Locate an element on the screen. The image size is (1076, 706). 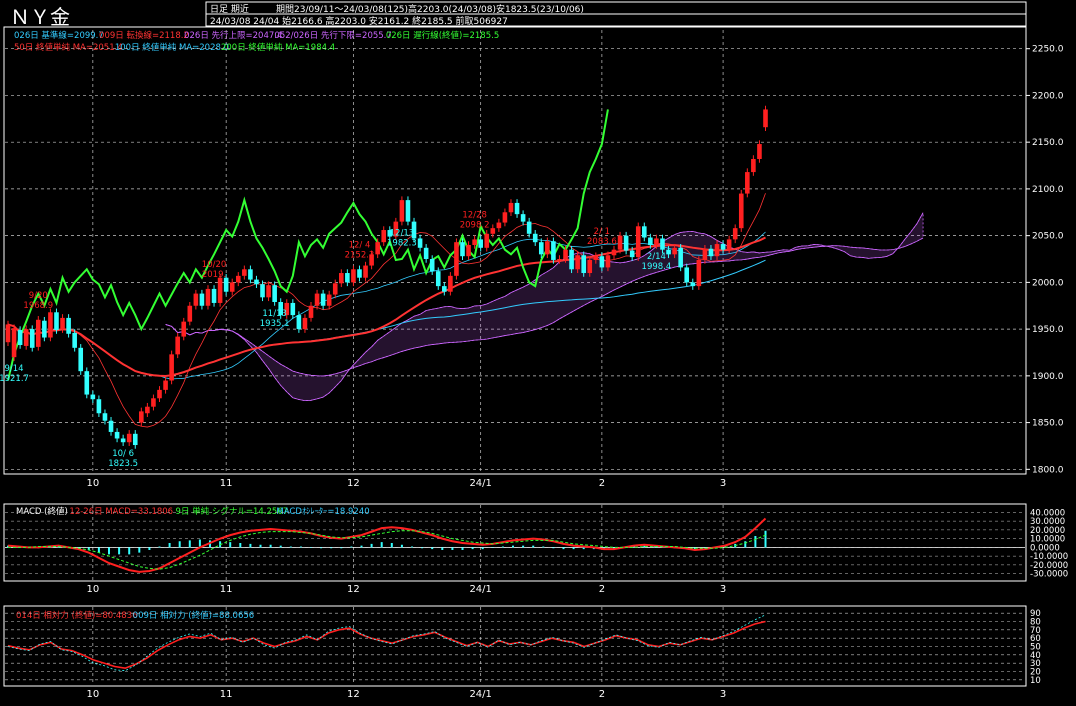
x-tick-label: 3 is located at coordinates (723, 694).